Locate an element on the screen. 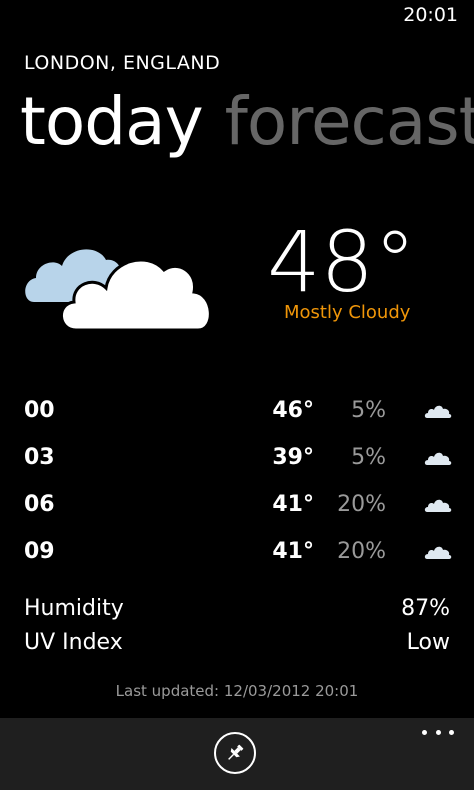 The image size is (474, 790). current-temperature: 48° is located at coordinates (341, 262).